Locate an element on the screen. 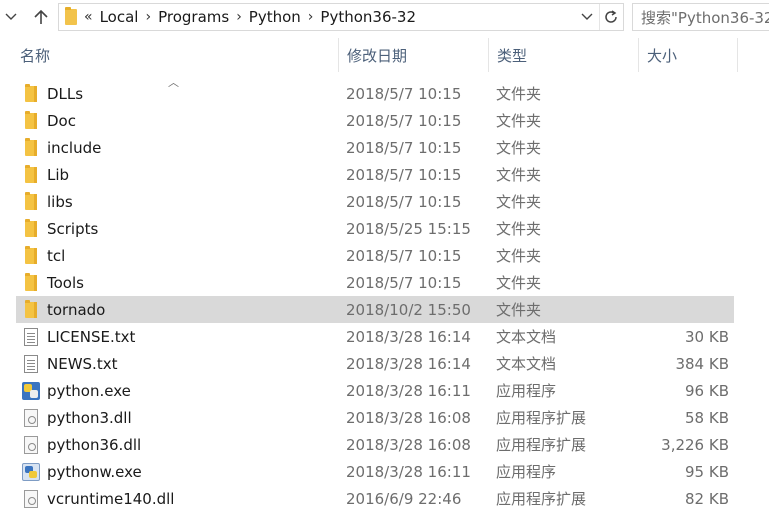 The height and width of the screenshot is (517, 769). file-date: 2016/6/9 22:46 is located at coordinates (404, 498).